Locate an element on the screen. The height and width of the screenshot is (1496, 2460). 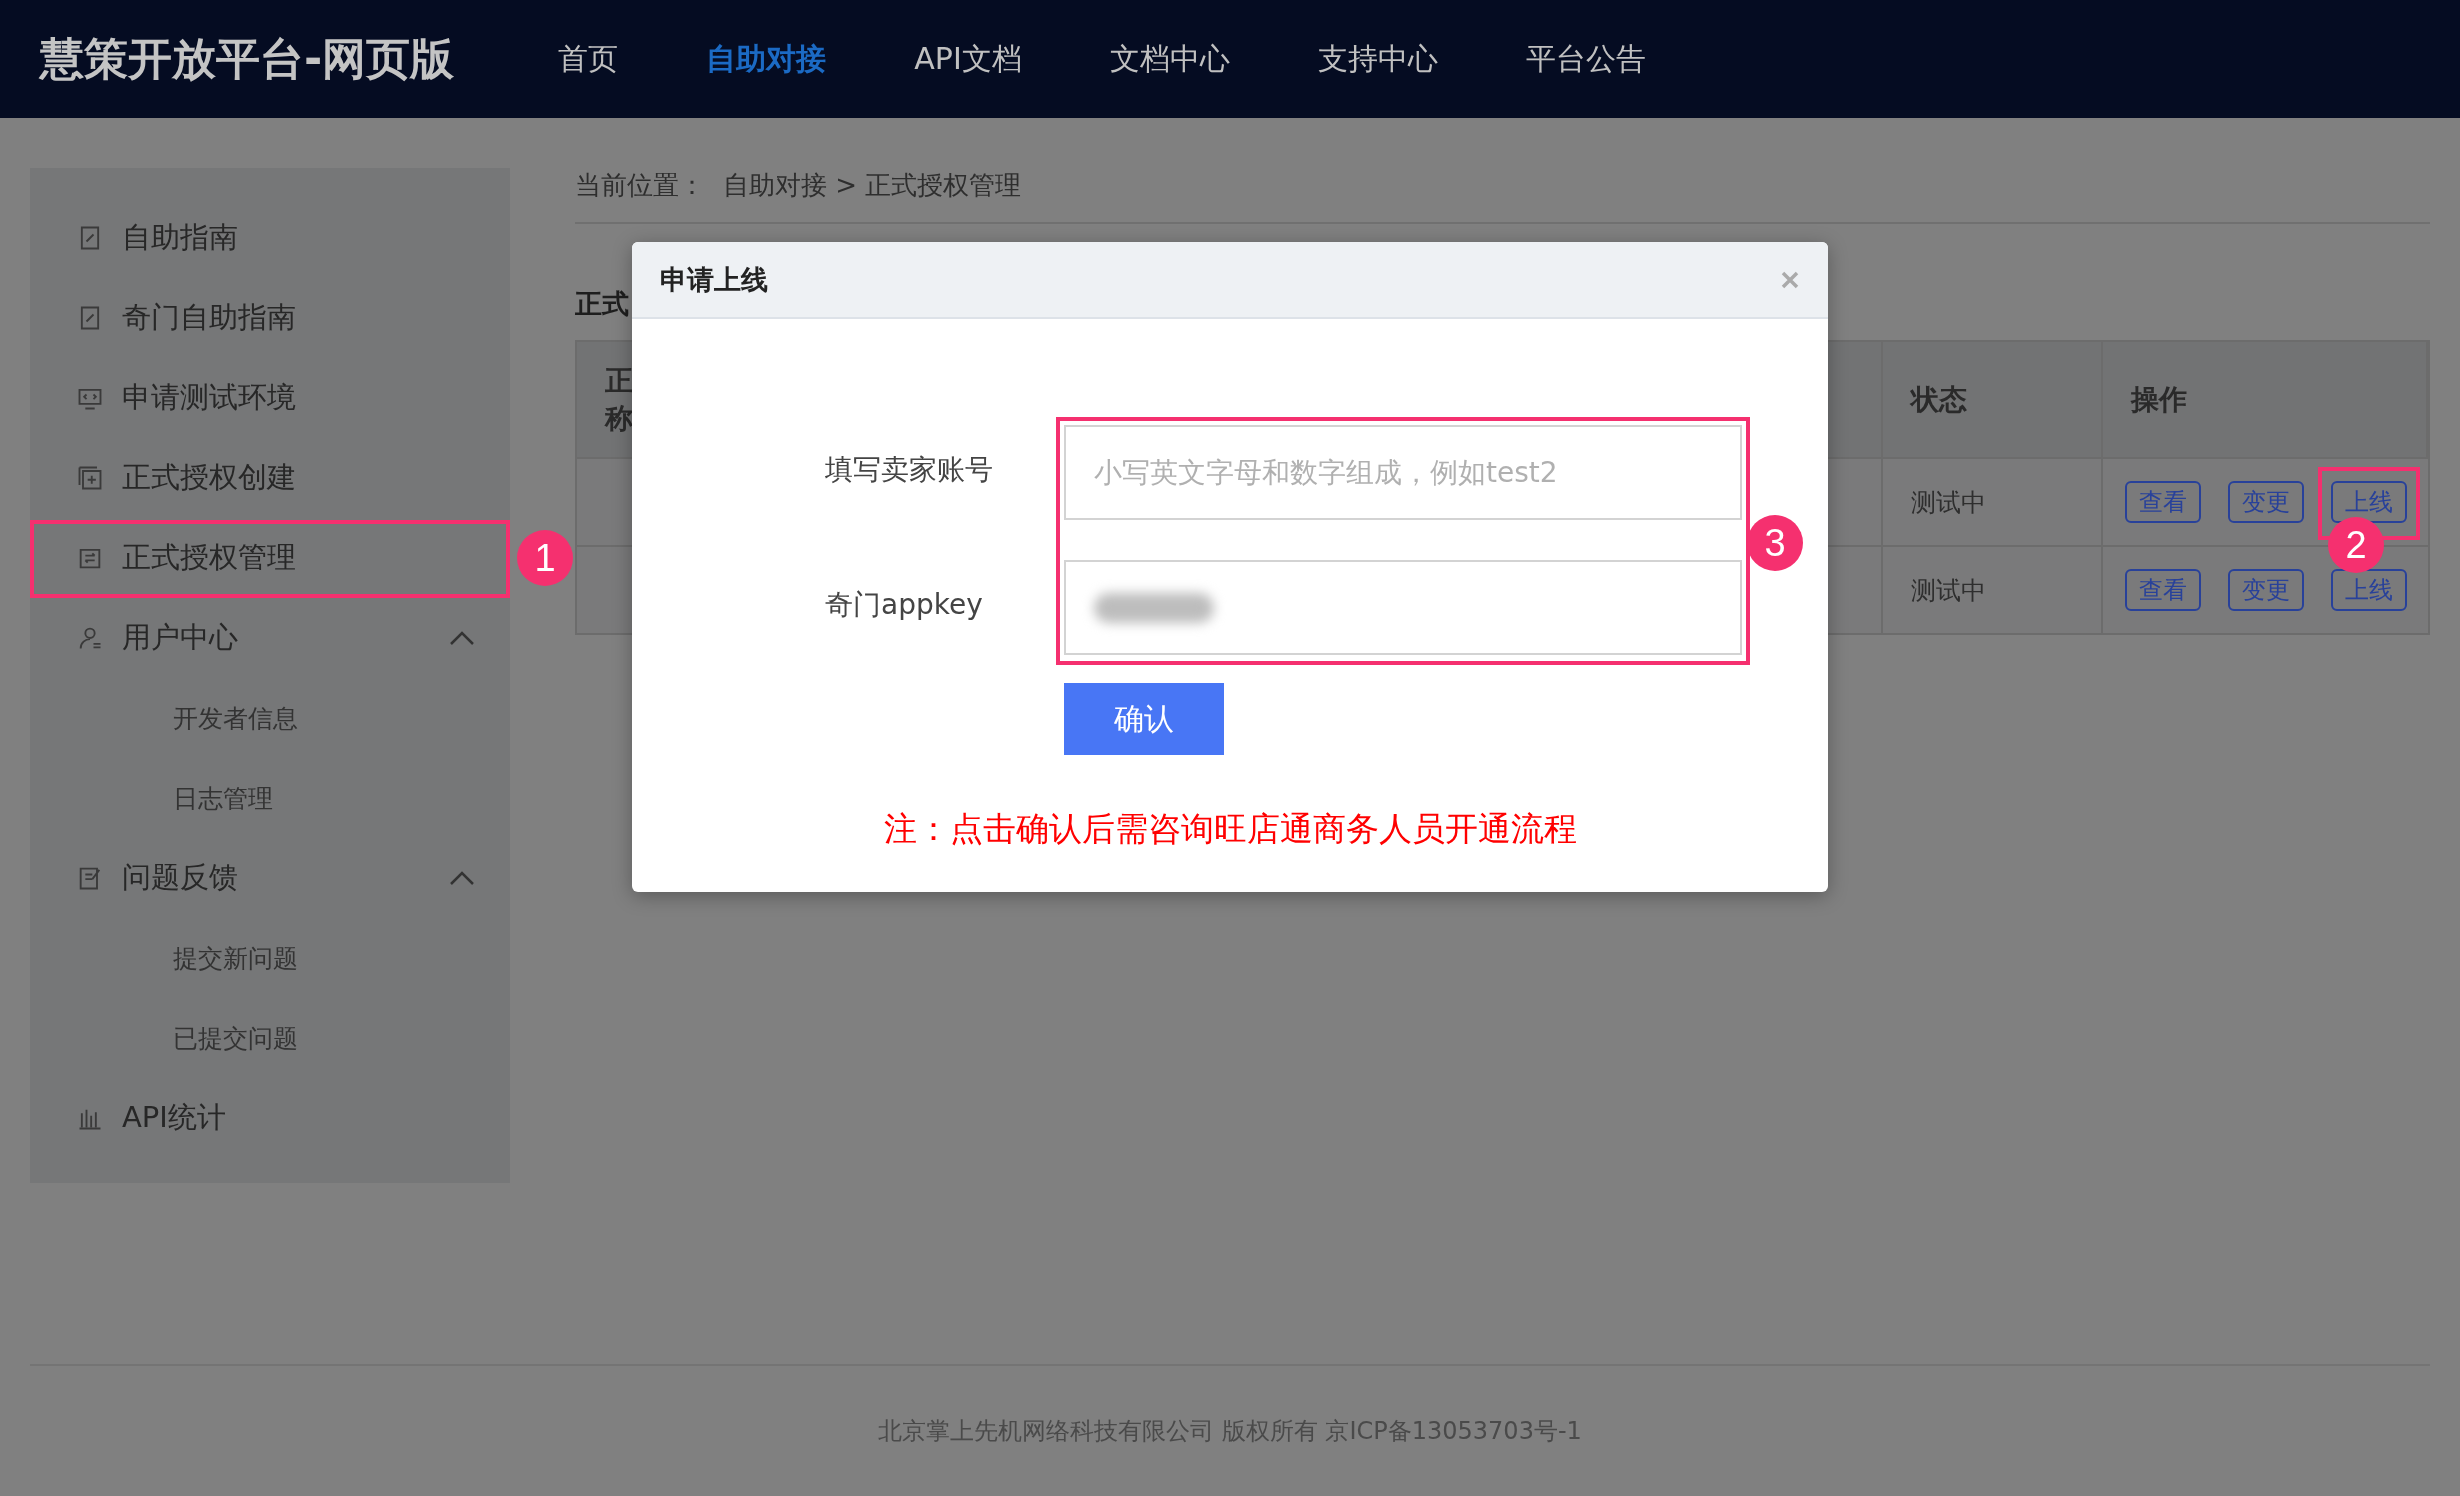
field-label: 奇门appkey is located at coordinates (904, 605).